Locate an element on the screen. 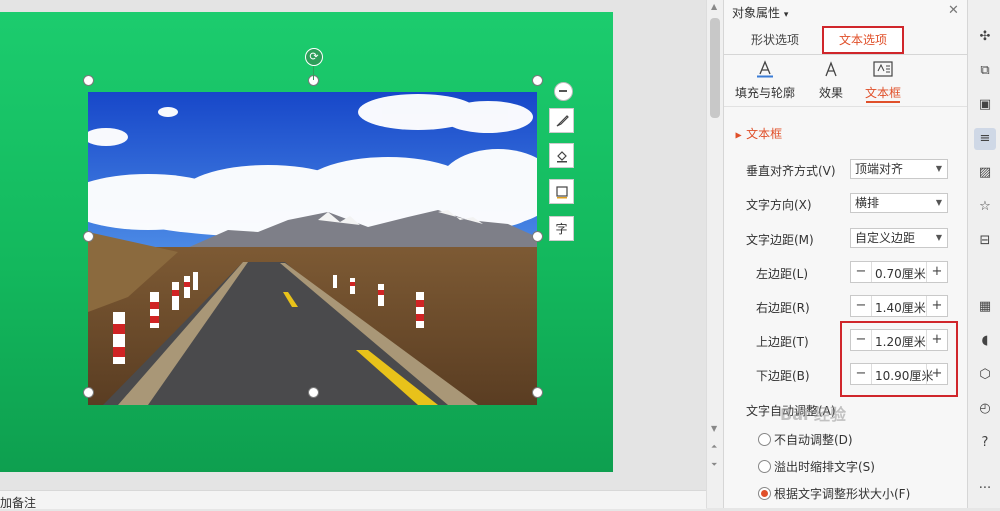  resize-handle-top-right is located at coordinates (537, 80).